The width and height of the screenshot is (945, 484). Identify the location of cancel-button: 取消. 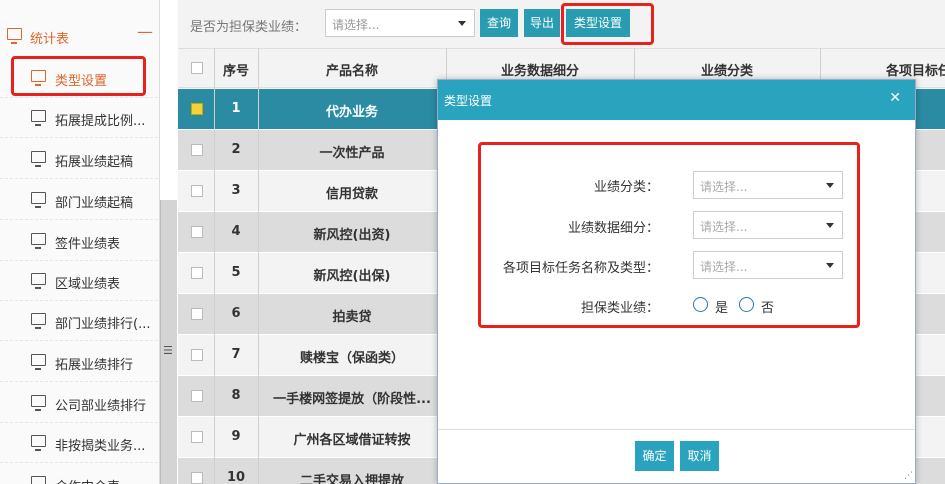
(699, 456).